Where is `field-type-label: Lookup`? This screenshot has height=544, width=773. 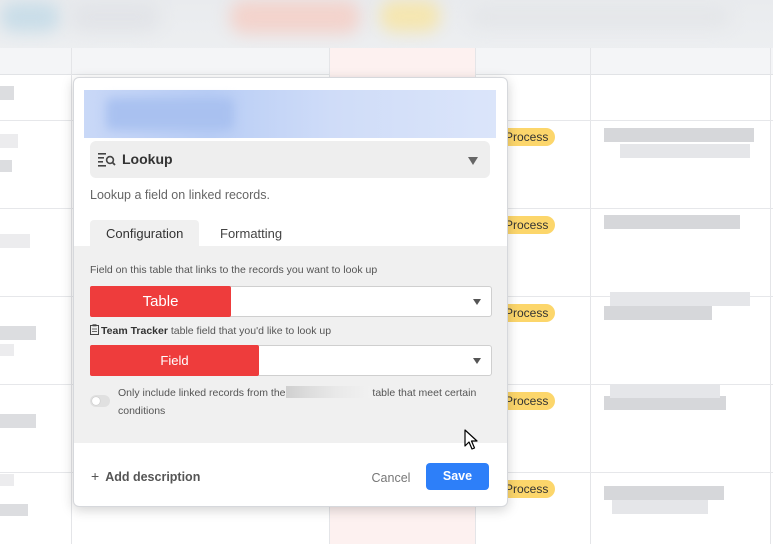 field-type-label: Lookup is located at coordinates (147, 159).